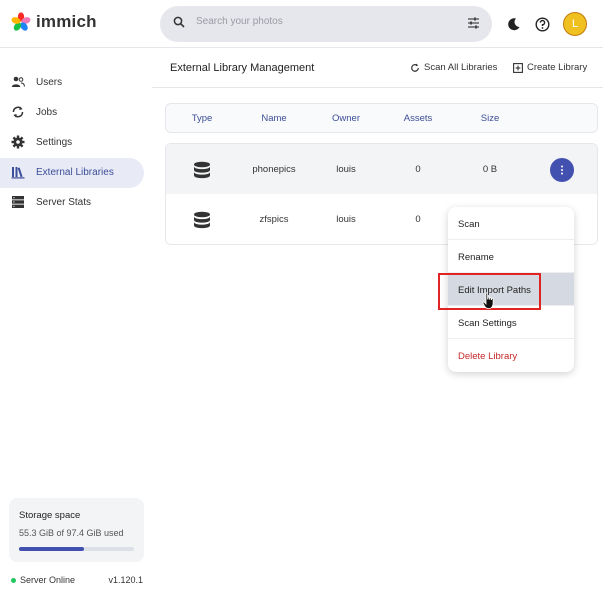 This screenshot has height=599, width=603. Describe the element at coordinates (71, 533) in the screenshot. I see `storage-usage-text: 55.3 GiB of 97.4 GiB used` at that location.